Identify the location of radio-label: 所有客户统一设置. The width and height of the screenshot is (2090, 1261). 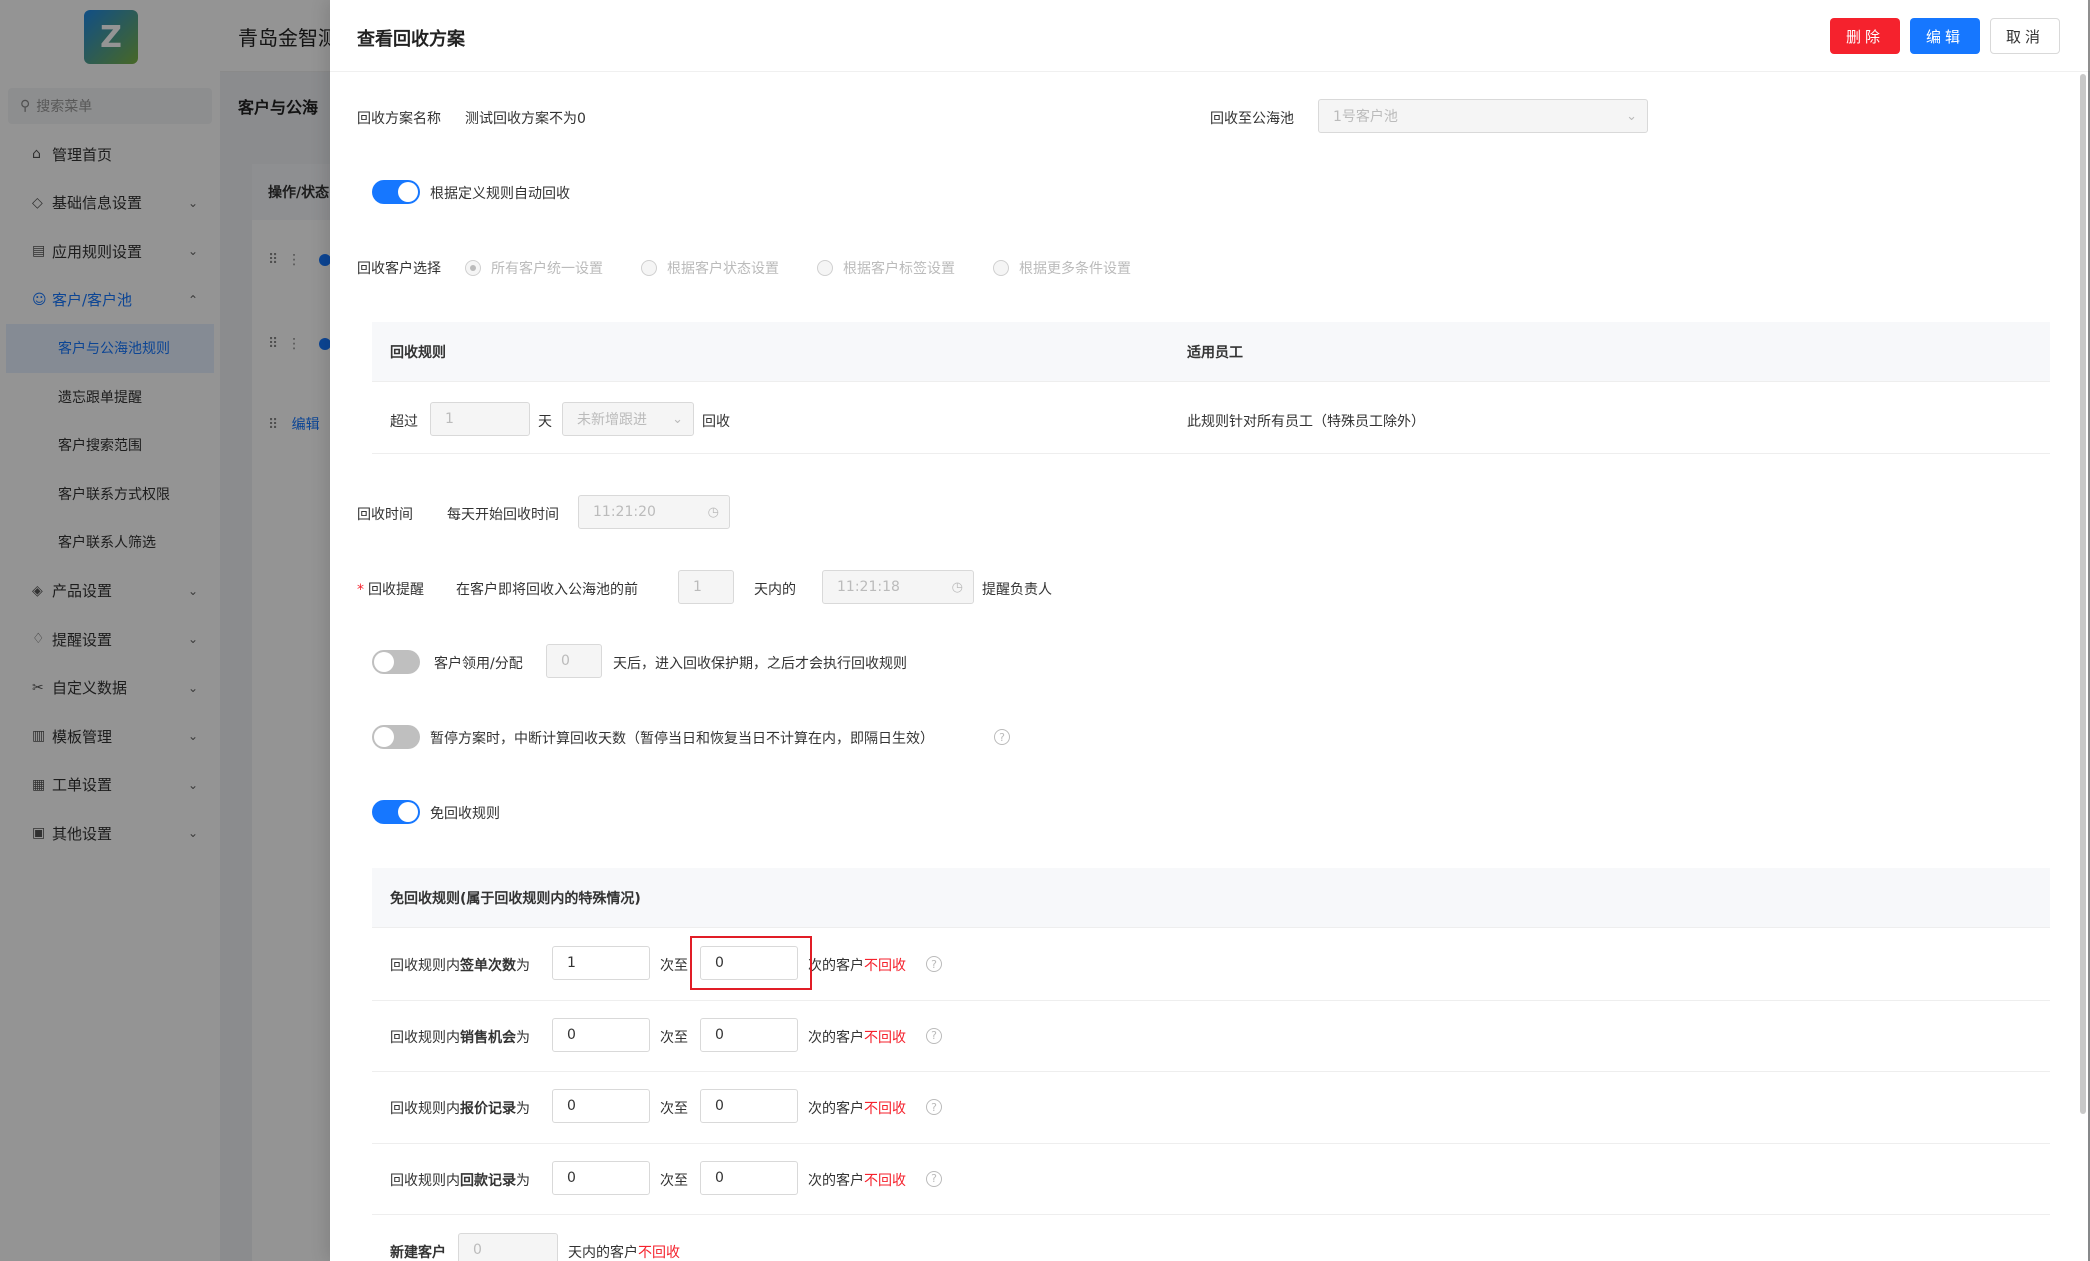
(547, 269).